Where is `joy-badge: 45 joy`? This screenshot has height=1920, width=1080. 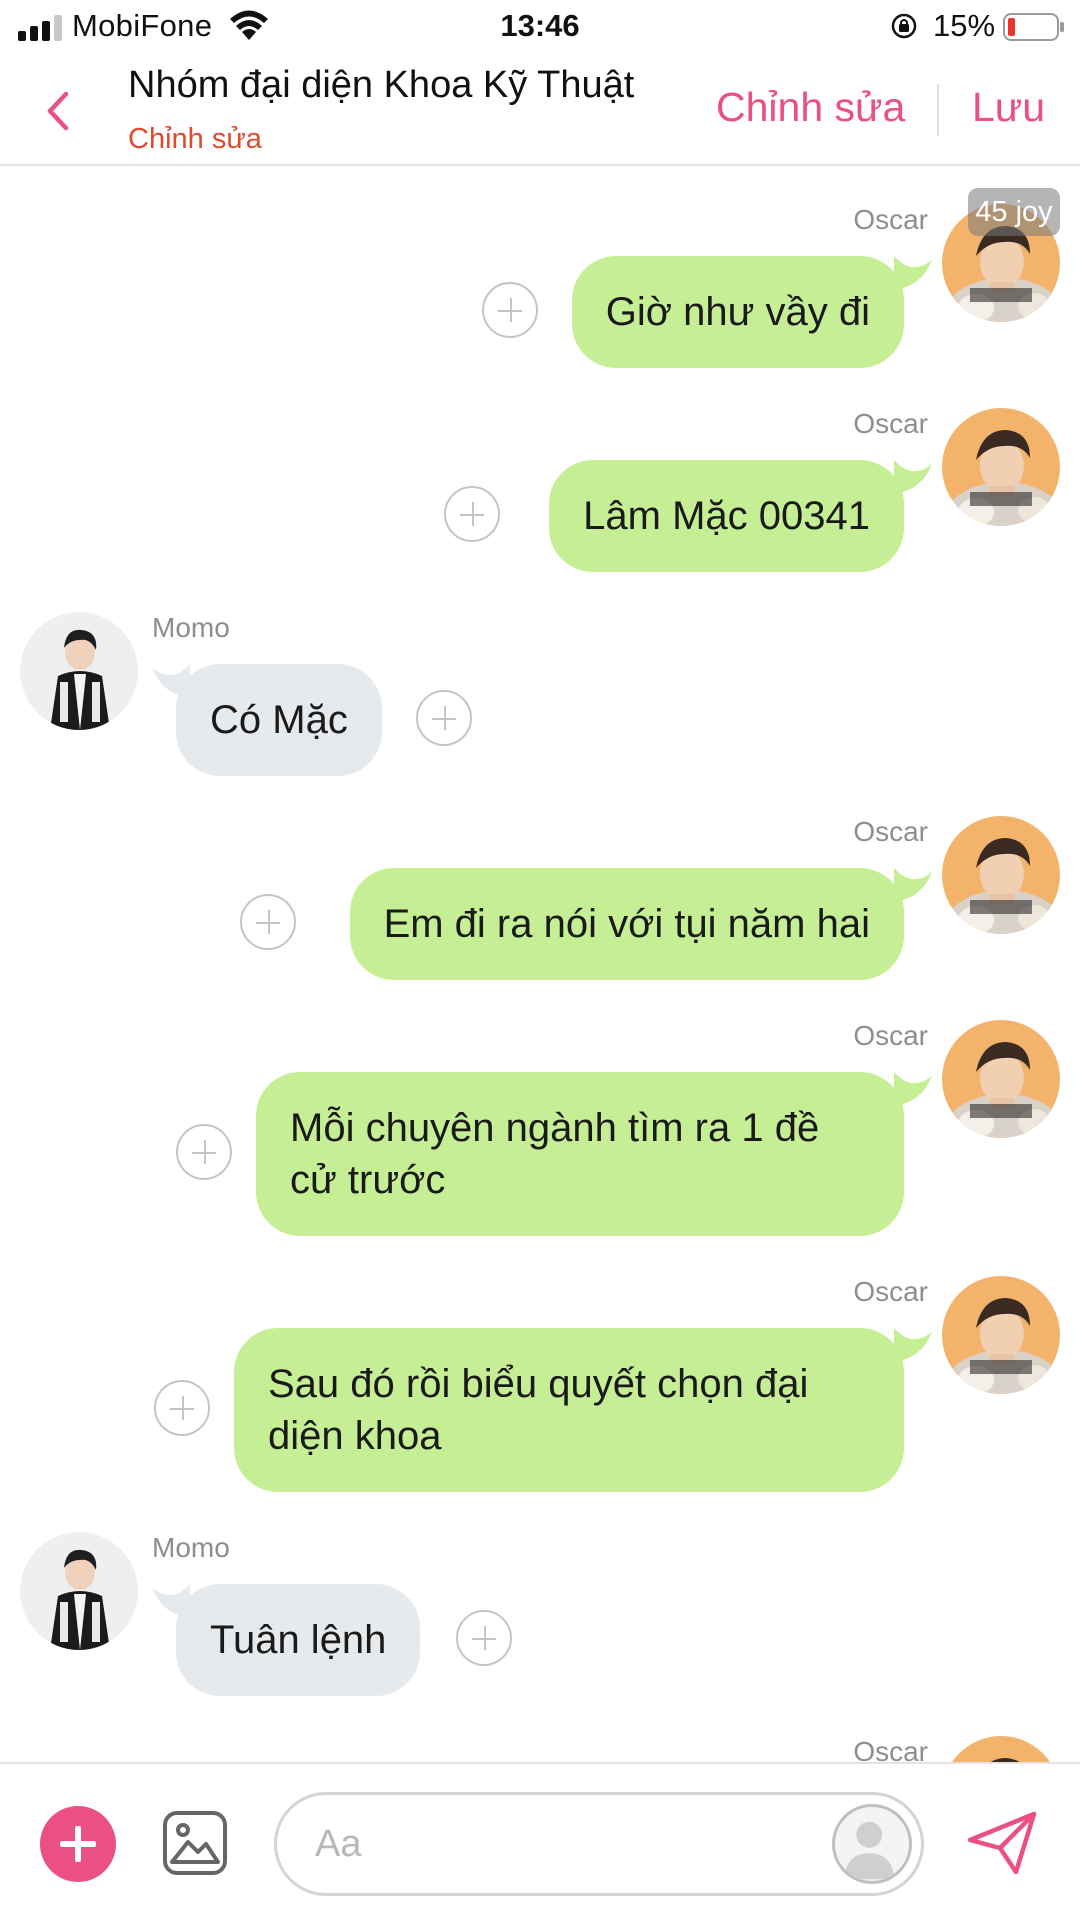
joy-badge: 45 joy is located at coordinates (1014, 212).